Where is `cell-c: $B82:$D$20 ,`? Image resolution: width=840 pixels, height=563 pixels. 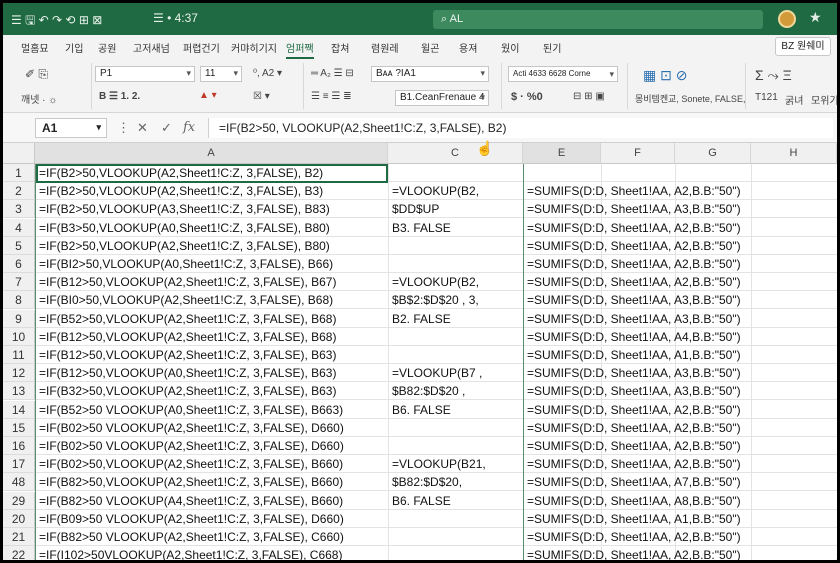
cell-c: $B82:$D$20 , is located at coordinates (456, 391).